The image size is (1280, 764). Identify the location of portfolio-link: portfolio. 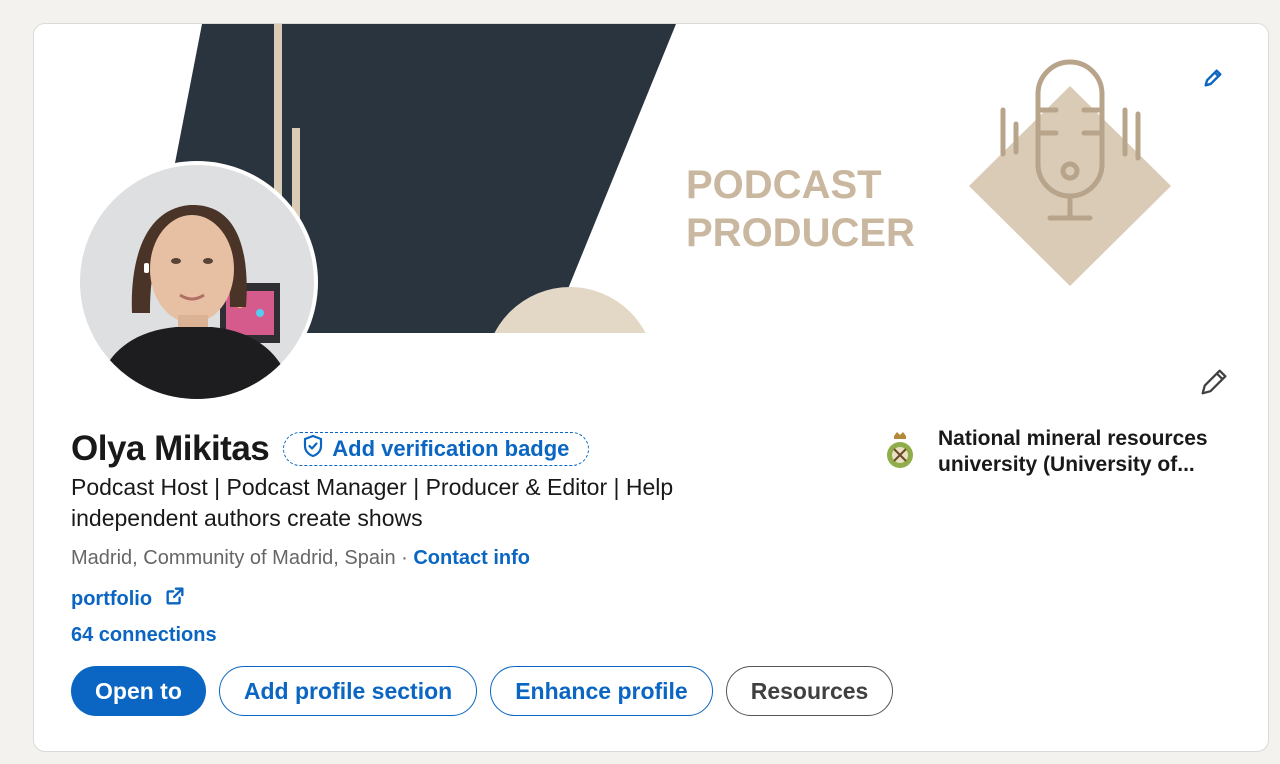
(128, 599).